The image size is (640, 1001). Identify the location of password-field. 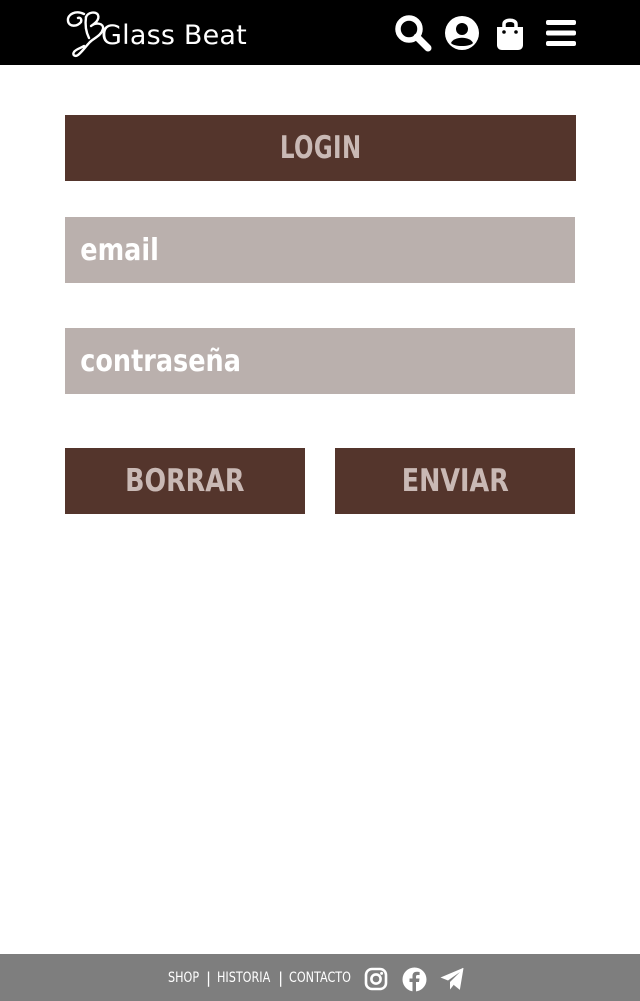
(320, 361).